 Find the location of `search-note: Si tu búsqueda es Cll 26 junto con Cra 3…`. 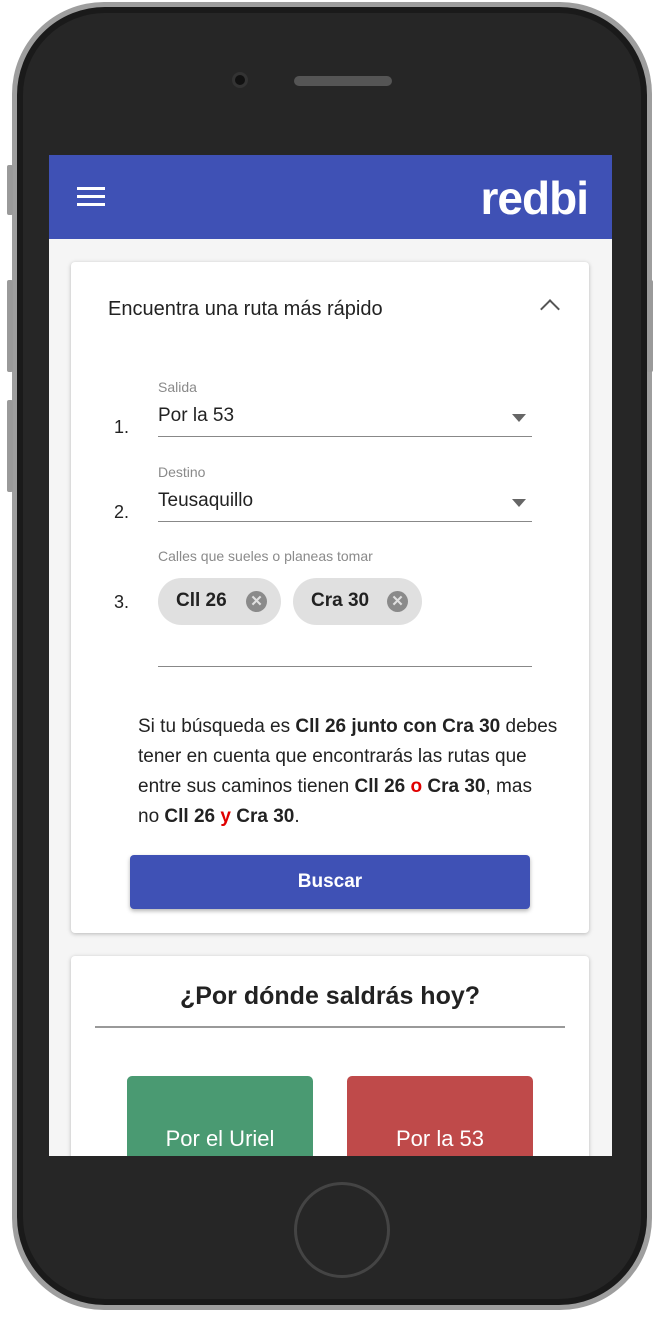

search-note: Si tu búsqueda es Cll 26 junto con Cra 3… is located at coordinates (348, 772).